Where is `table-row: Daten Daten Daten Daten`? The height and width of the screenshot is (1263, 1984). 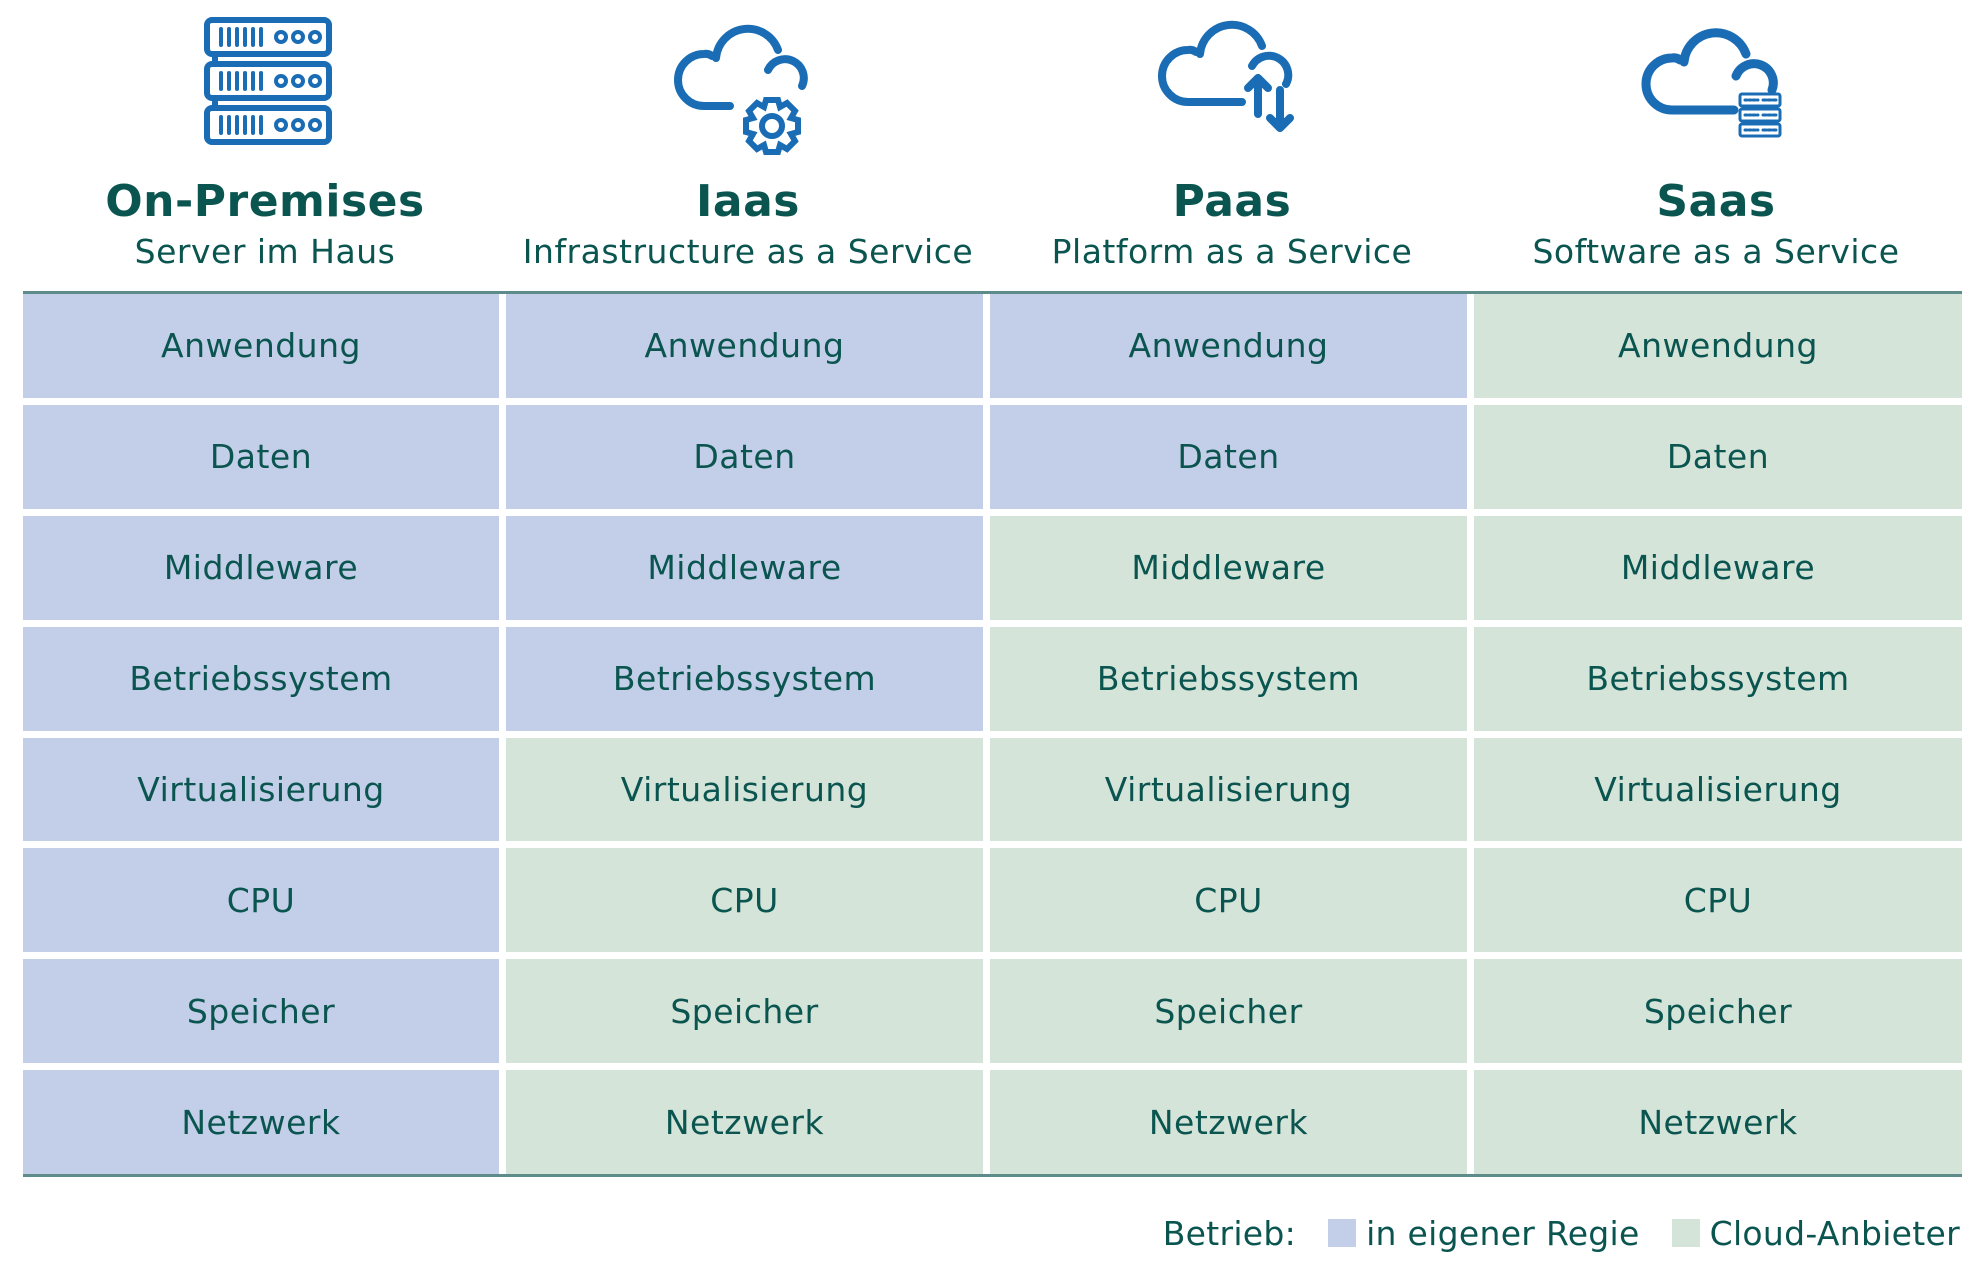 table-row: Daten Daten Daten Daten is located at coordinates (992, 456).